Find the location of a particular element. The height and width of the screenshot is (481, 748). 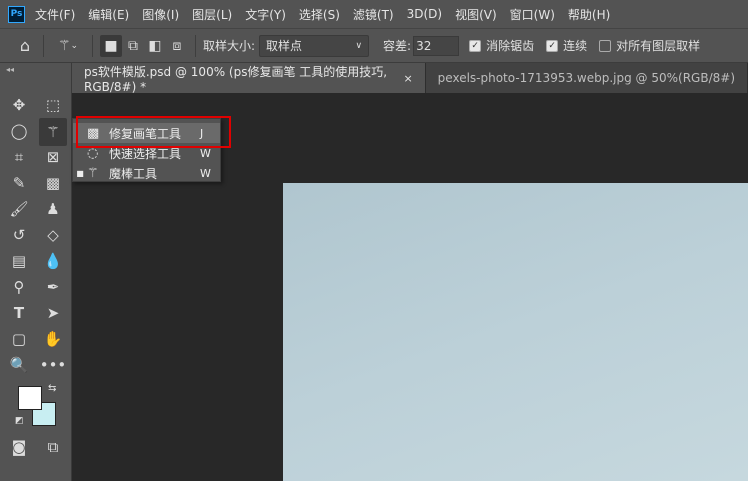

subtract-selection-icon: ◧ is located at coordinates (155, 46).